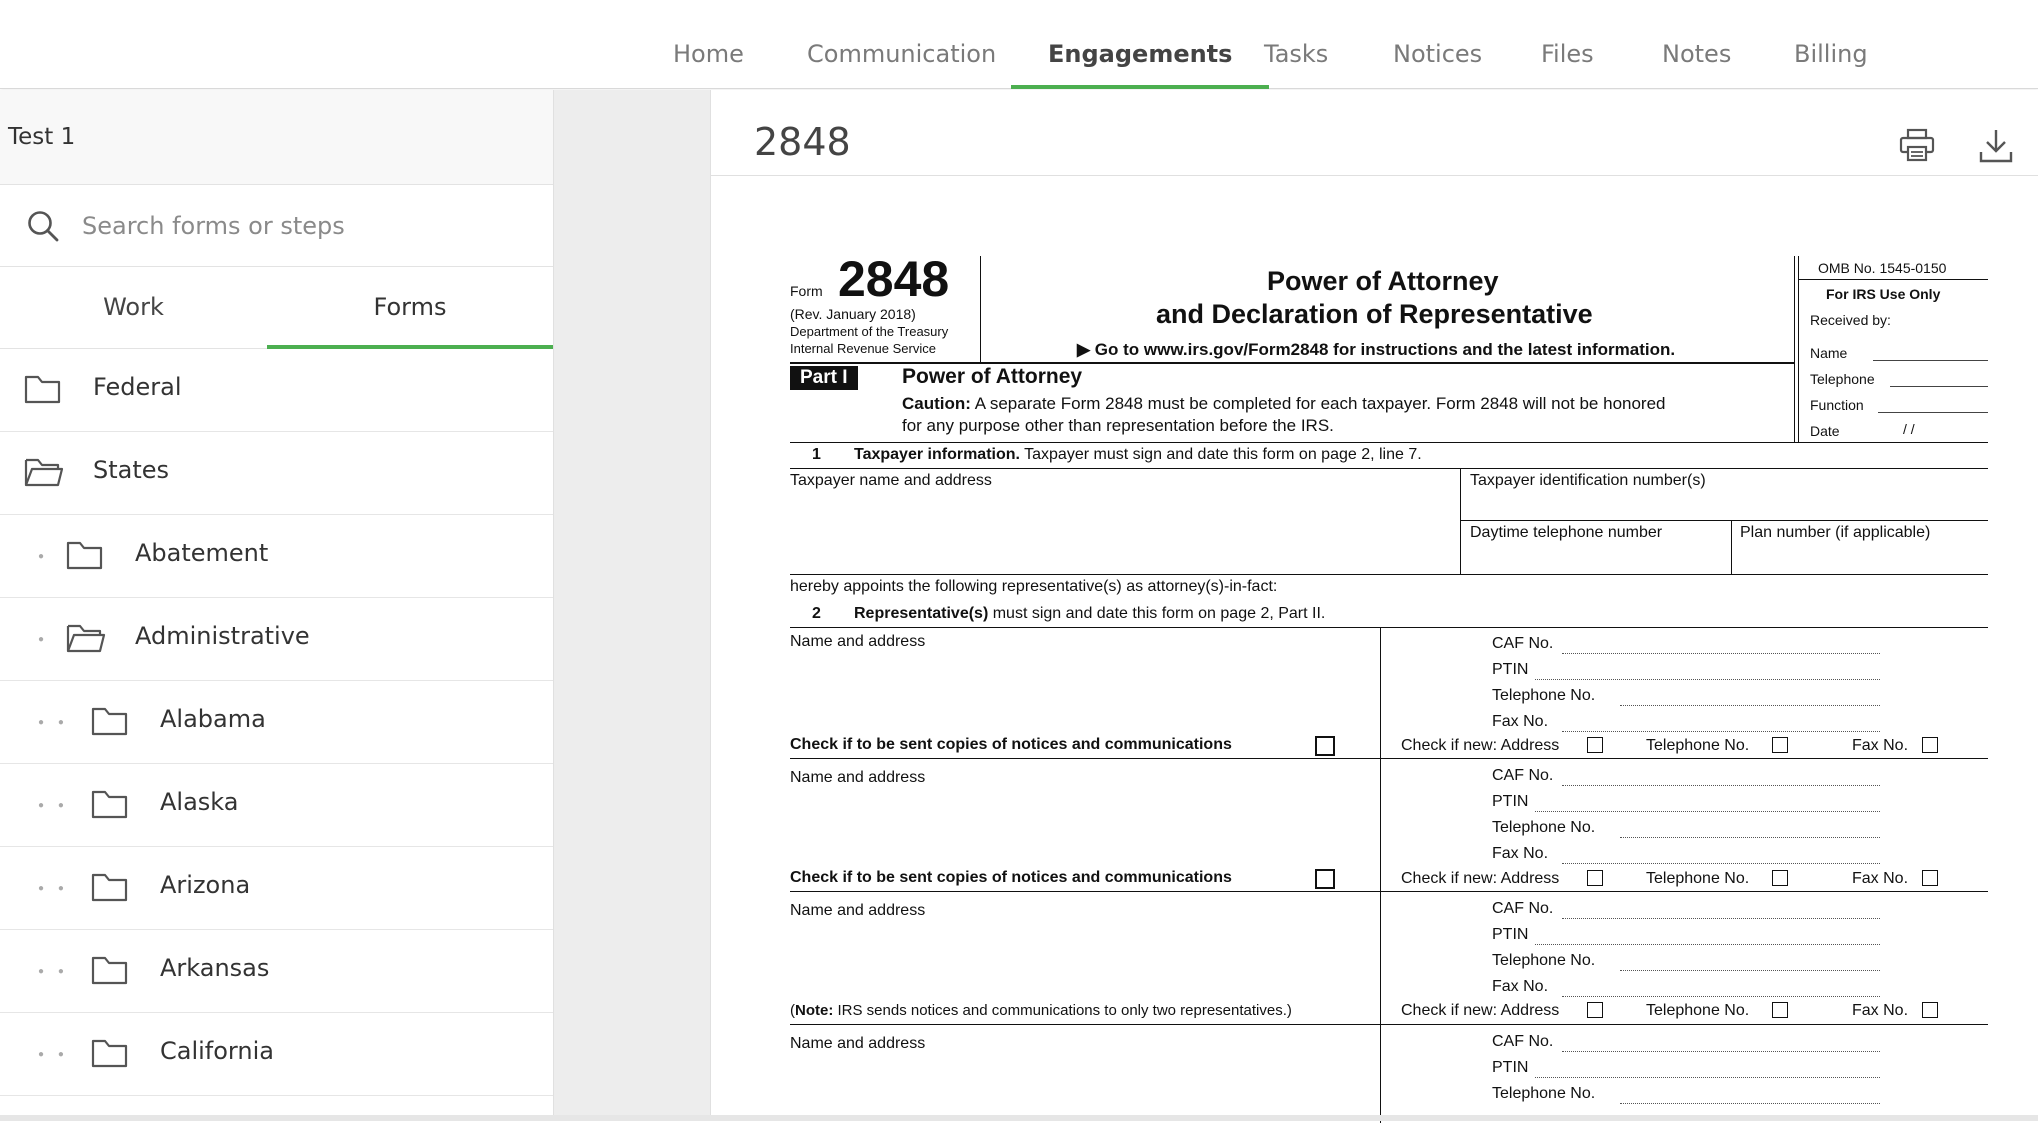 This screenshot has width=2038, height=1123. Describe the element at coordinates (1707, 811) in the screenshot. I see `rep2-ptin-field` at that location.